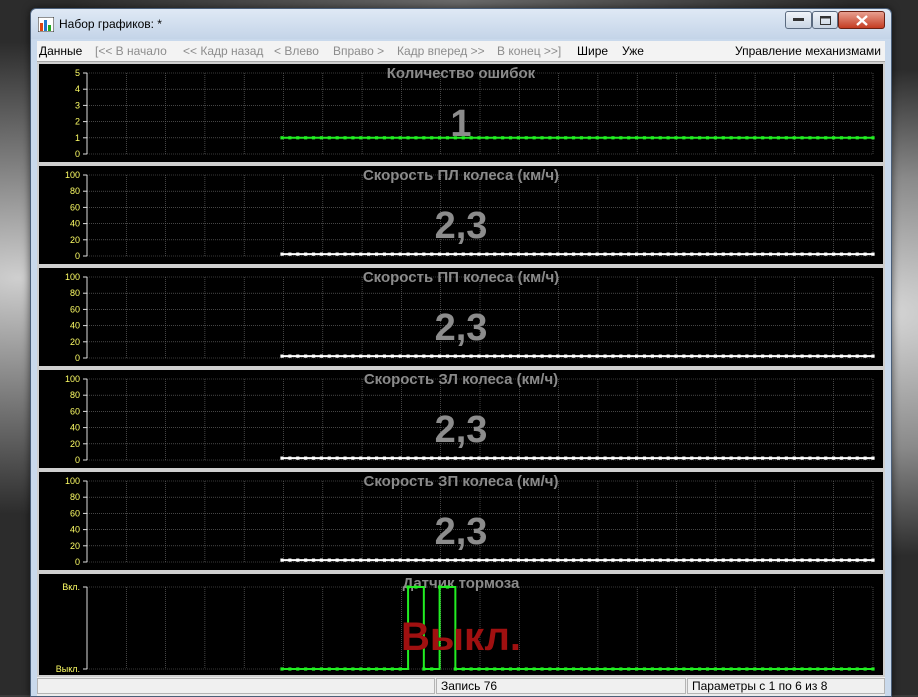 The height and width of the screenshot is (697, 918). I want to click on menu-item-7: Шире, so click(592, 51).